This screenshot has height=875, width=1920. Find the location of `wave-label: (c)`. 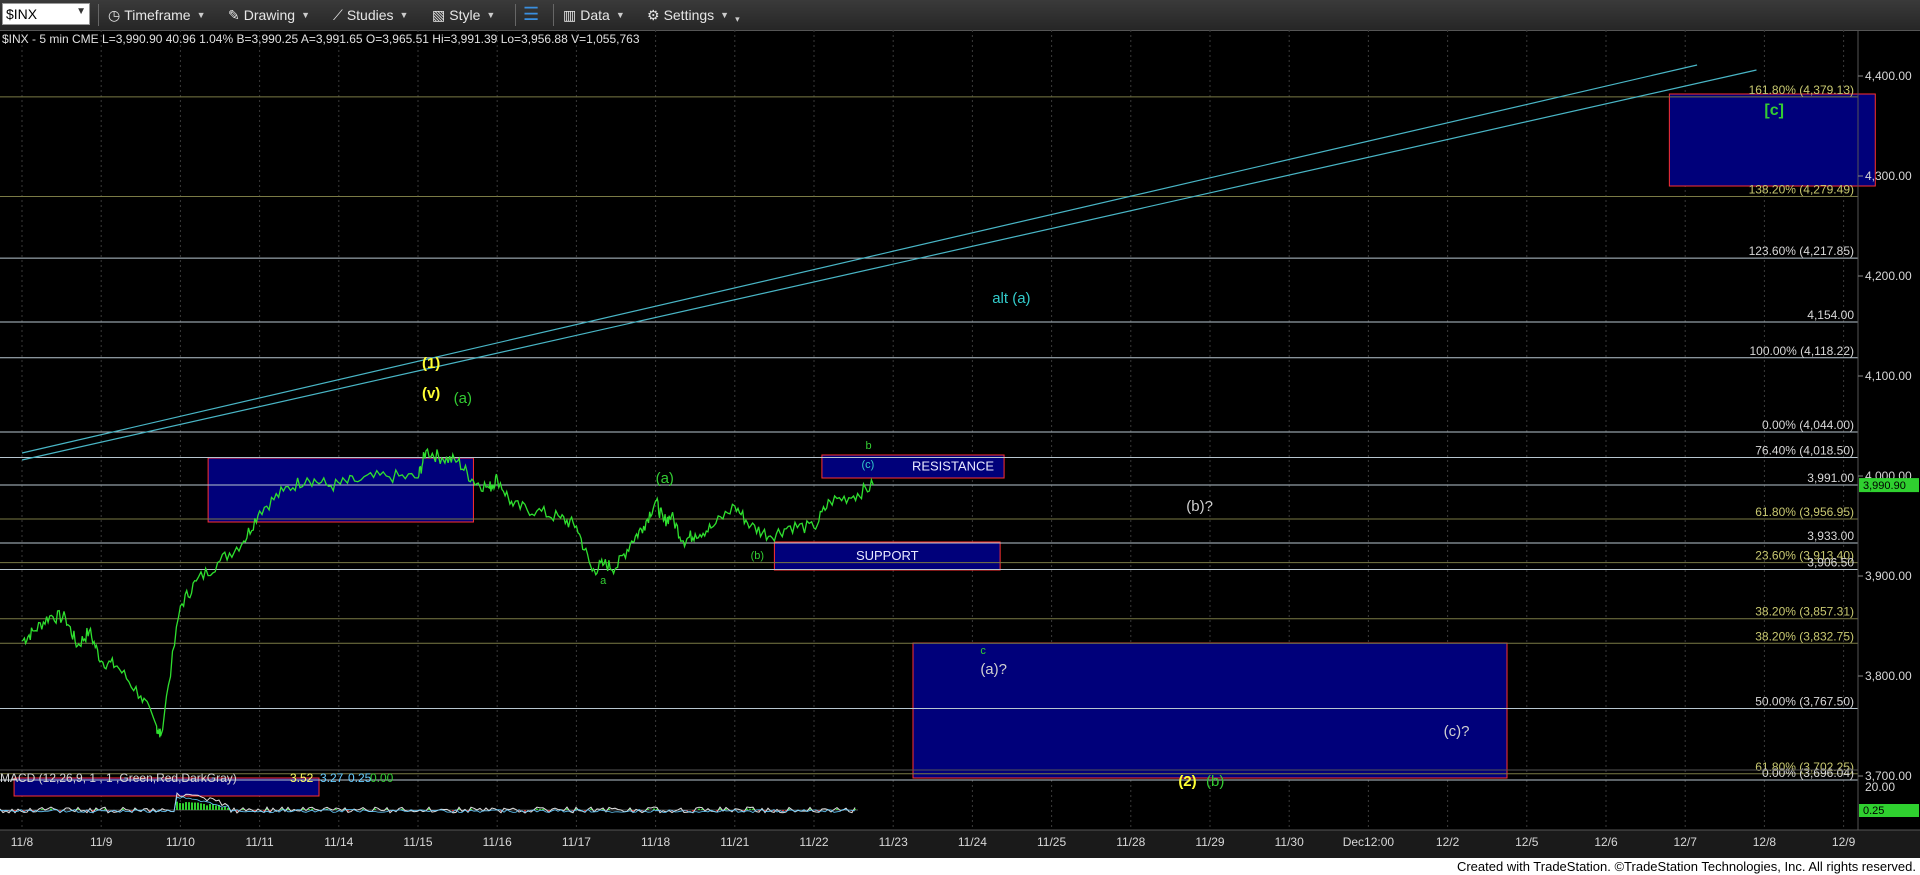

wave-label: (c) is located at coordinates (868, 465).